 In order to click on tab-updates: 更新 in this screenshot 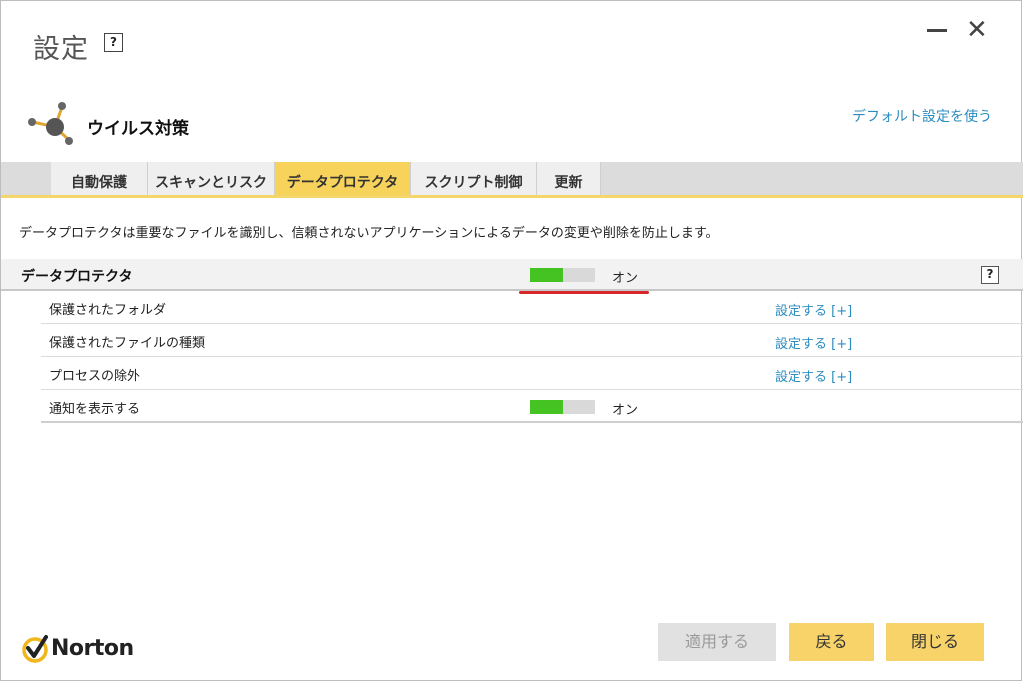, I will do `click(569, 178)`.